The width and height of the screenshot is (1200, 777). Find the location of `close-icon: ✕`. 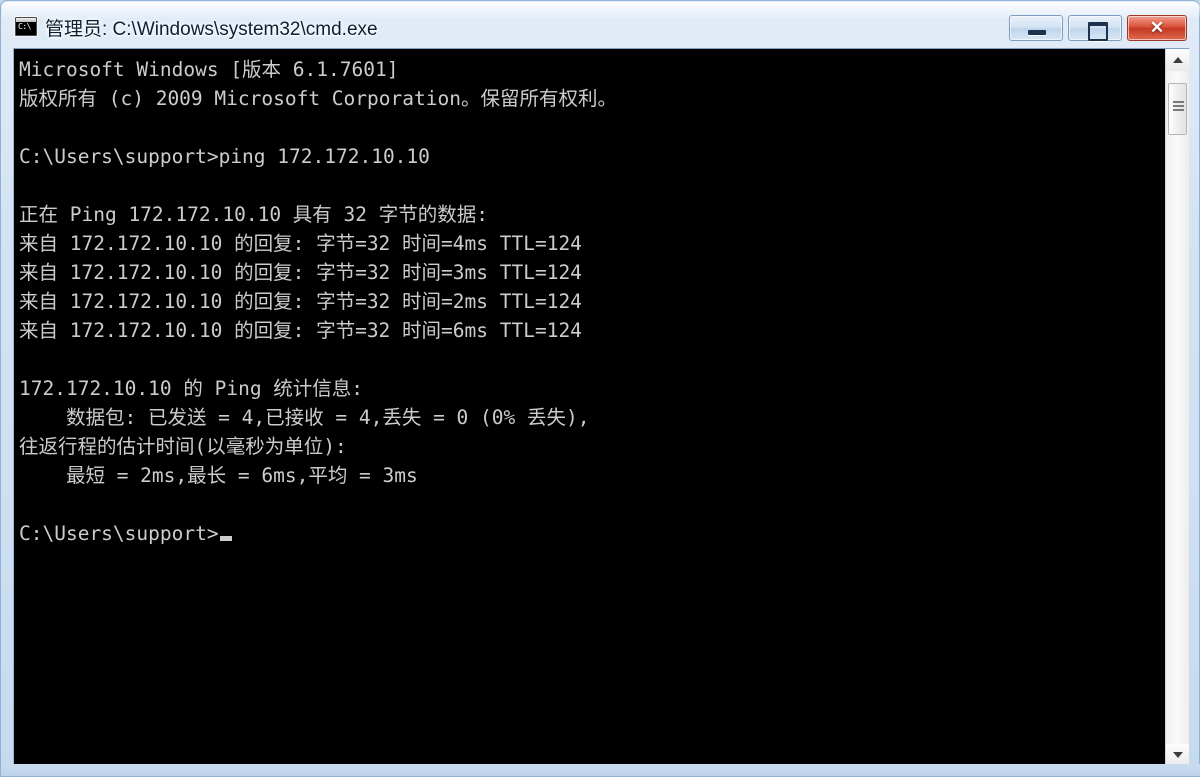

close-icon: ✕ is located at coordinates (1157, 27).